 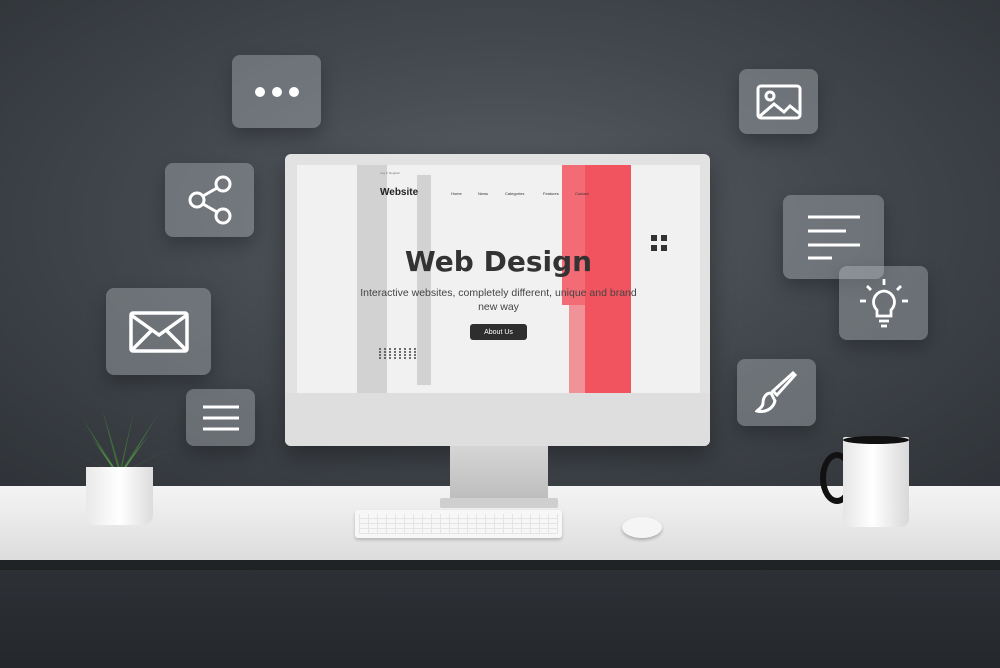 What do you see at coordinates (398, 353) in the screenshot?
I see `dot-pattern` at bounding box center [398, 353].